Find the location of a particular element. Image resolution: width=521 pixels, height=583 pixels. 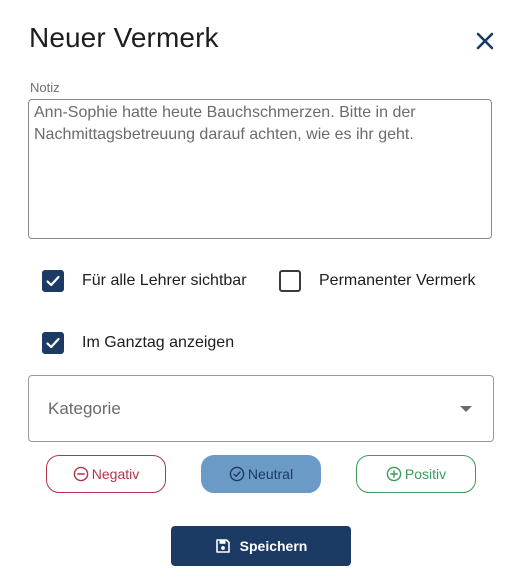

checkbox-ganztag-label: Im Ganztag anzeigen is located at coordinates (158, 342).